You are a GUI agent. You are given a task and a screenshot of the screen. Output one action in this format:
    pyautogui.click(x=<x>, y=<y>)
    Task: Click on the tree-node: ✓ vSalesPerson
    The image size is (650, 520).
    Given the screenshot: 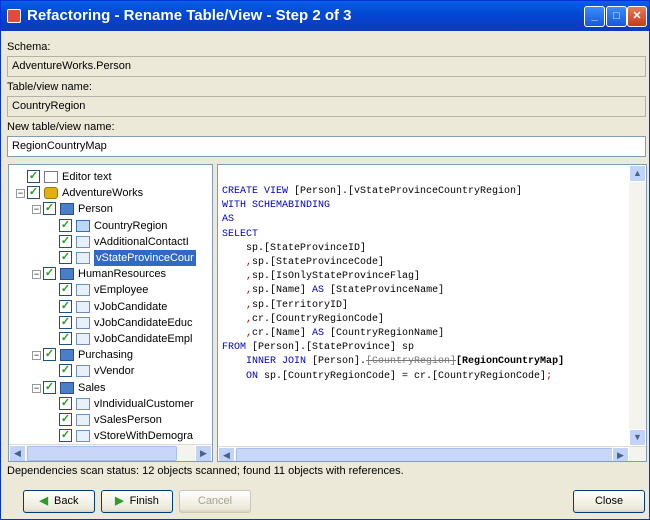 What is the action you would take?
    pyautogui.click(x=110, y=420)
    